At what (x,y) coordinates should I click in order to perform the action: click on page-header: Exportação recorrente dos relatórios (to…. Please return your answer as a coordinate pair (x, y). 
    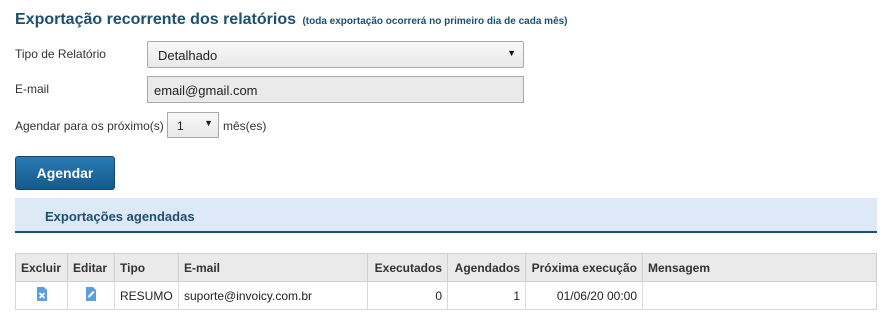
    Looking at the image, I should click on (291, 20).